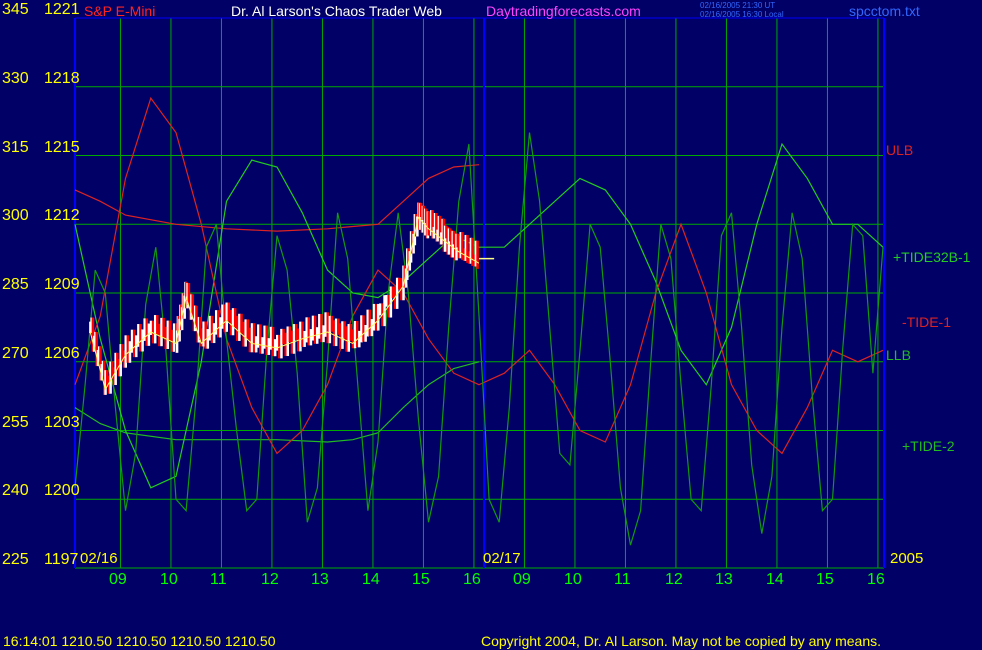 The height and width of the screenshot is (650, 982). Describe the element at coordinates (120, 11) in the screenshot. I see `symbol-label: S&P E-Mini` at that location.